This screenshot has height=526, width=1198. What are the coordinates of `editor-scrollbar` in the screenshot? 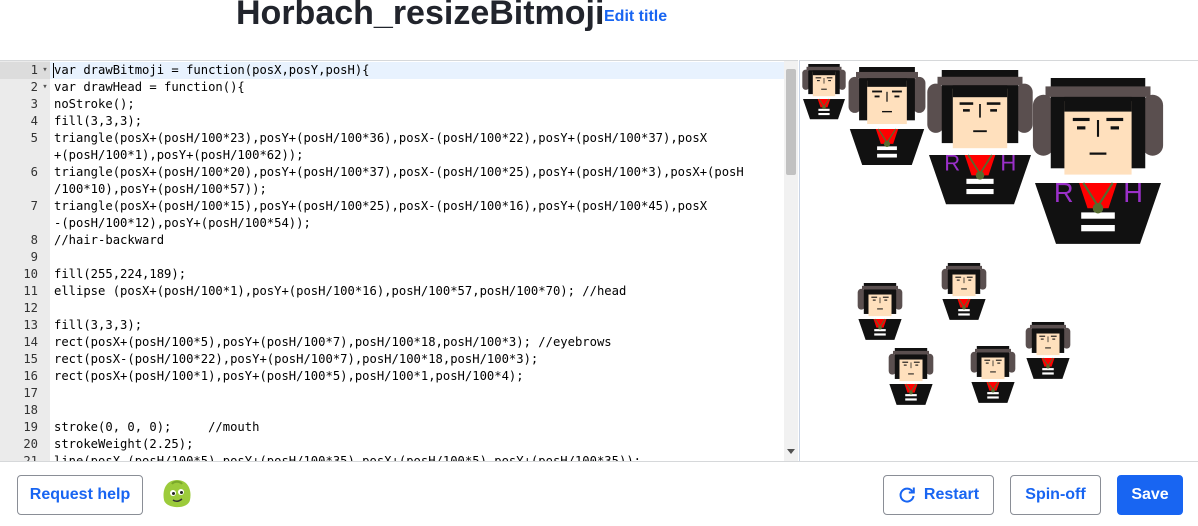 It's located at (791, 261).